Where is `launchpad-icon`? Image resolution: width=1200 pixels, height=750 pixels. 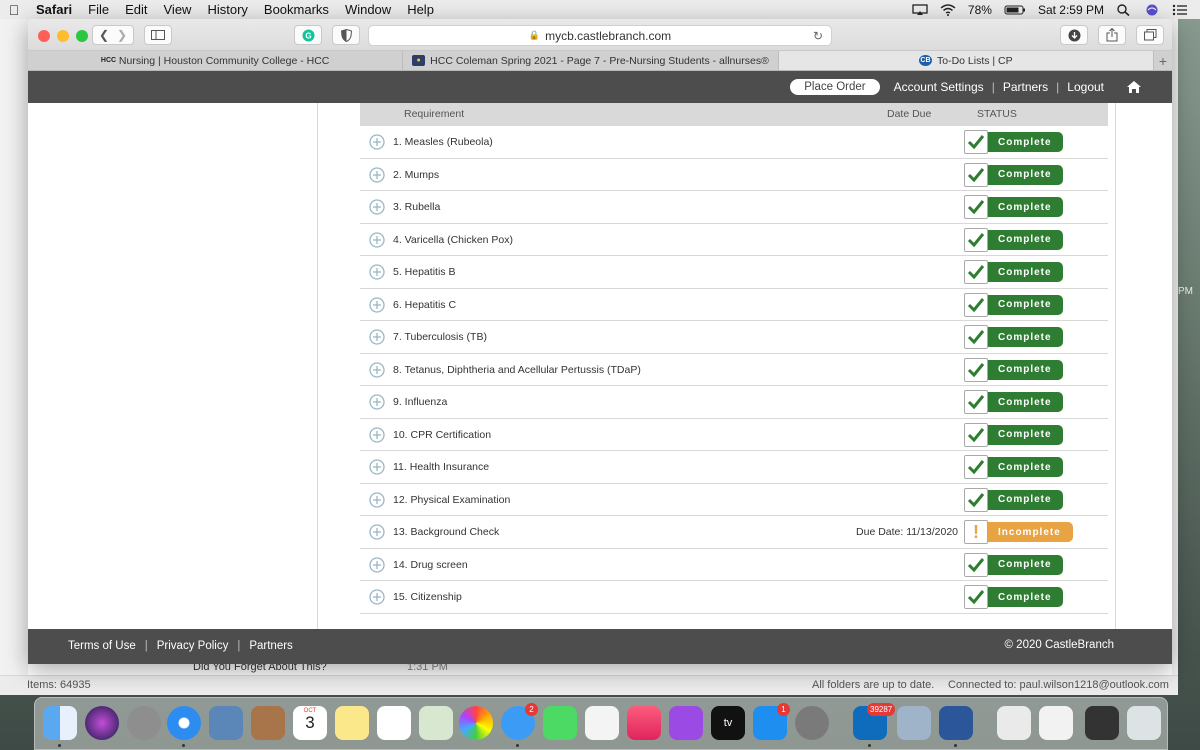
launchpad-icon is located at coordinates (144, 723).